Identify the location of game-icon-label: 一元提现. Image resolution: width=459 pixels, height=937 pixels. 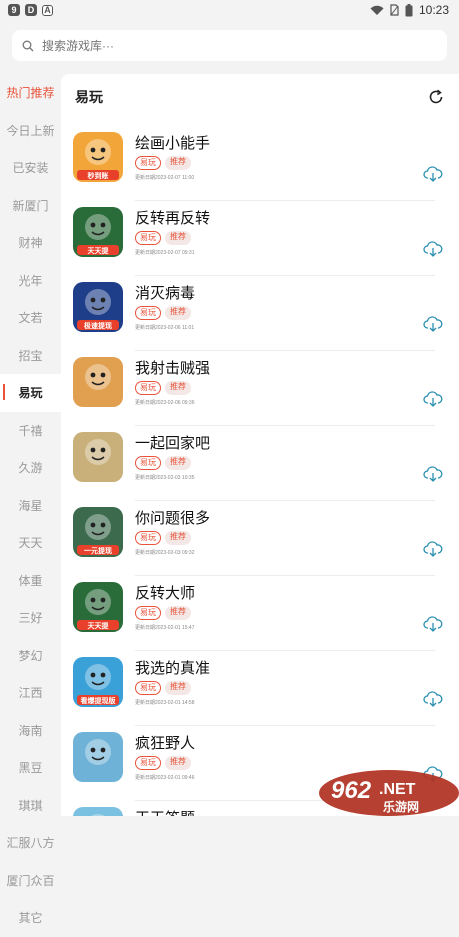
(98, 550).